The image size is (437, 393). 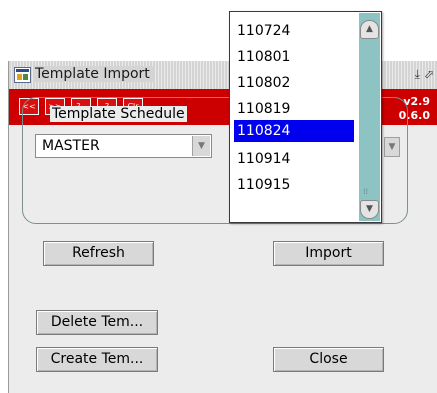 I want to click on list-item: 110915, so click(x=294, y=185).